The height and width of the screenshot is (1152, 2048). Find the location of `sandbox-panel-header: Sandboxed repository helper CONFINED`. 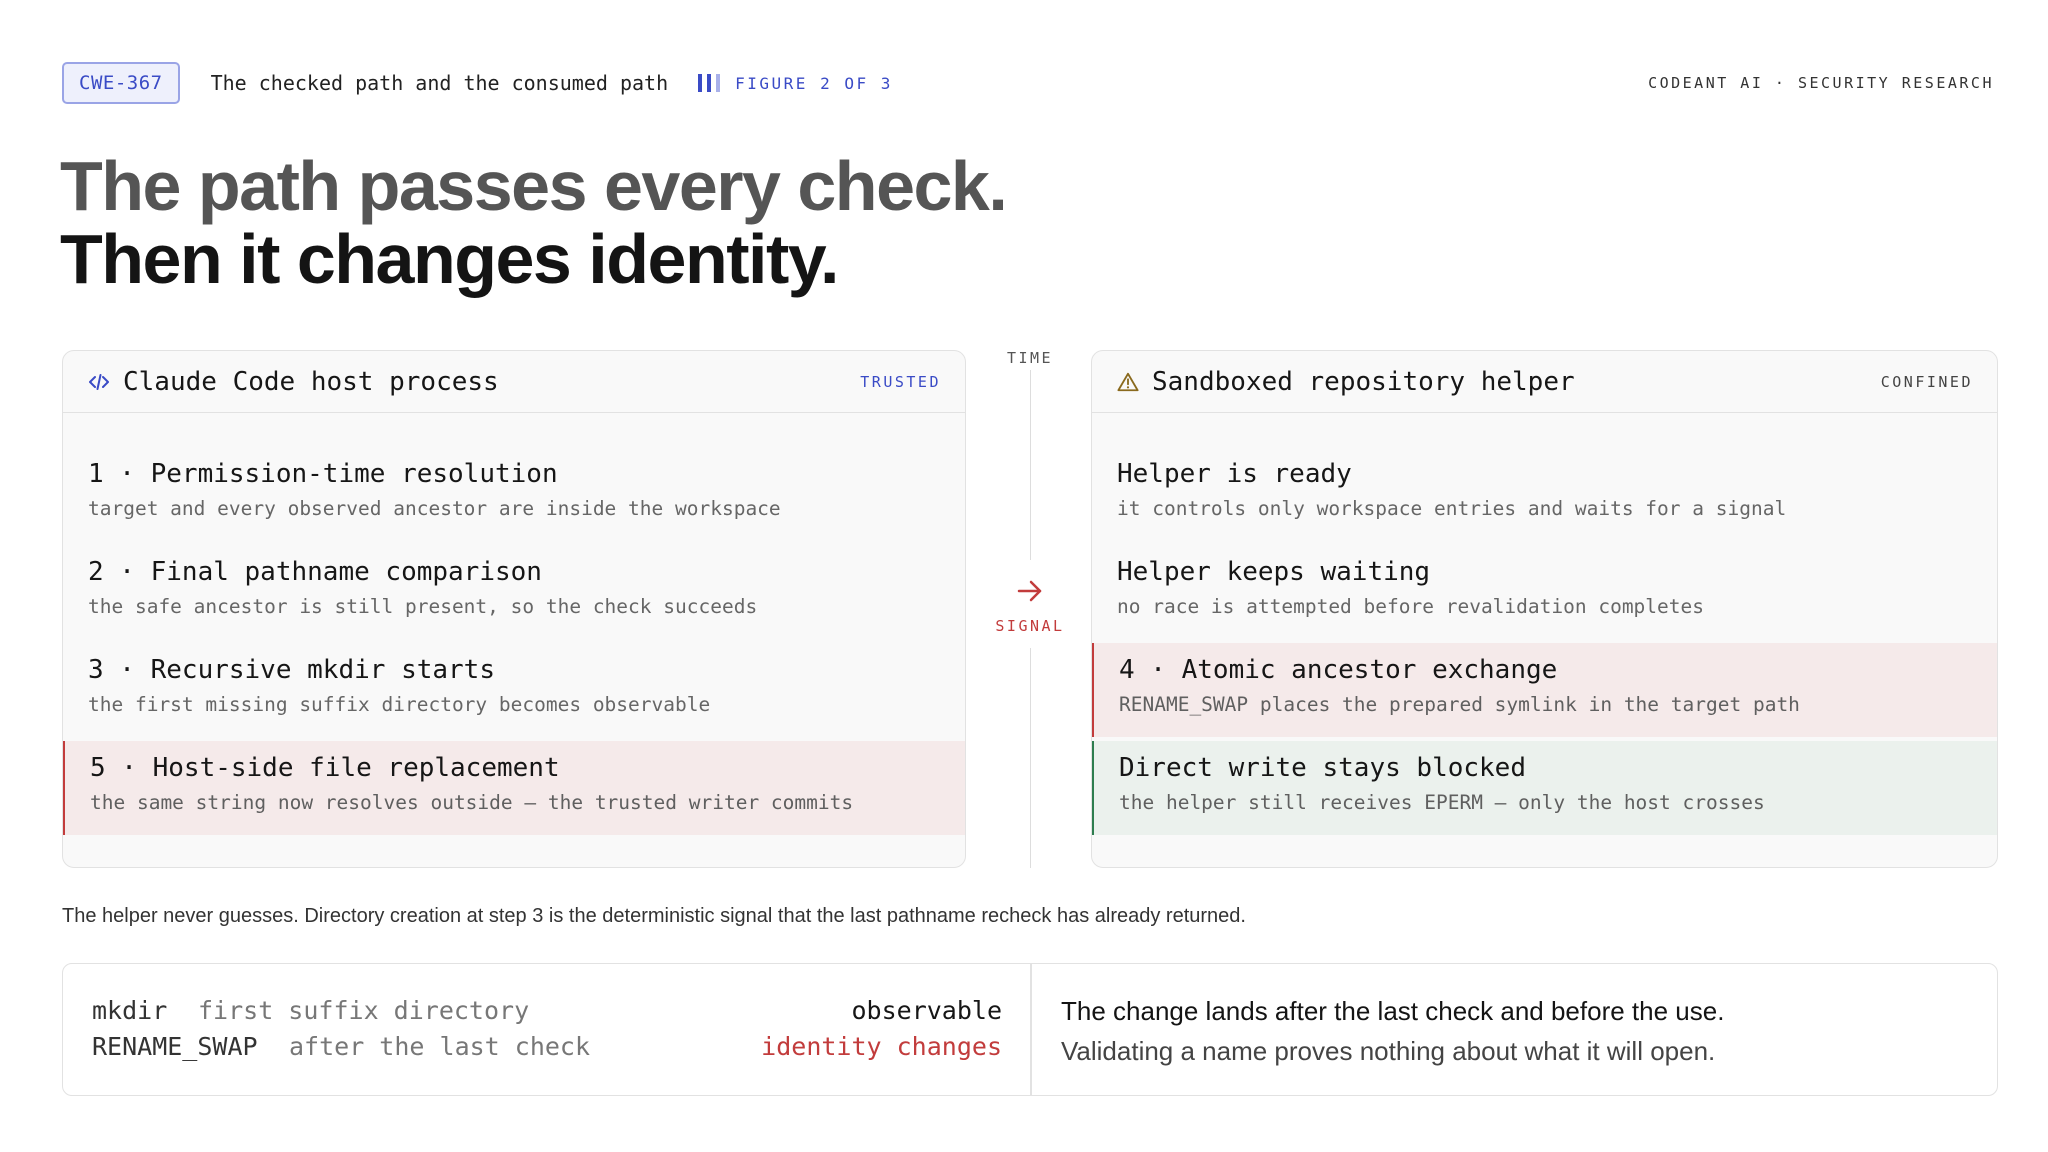

sandbox-panel-header: Sandboxed repository helper CONFINED is located at coordinates (1544, 382).